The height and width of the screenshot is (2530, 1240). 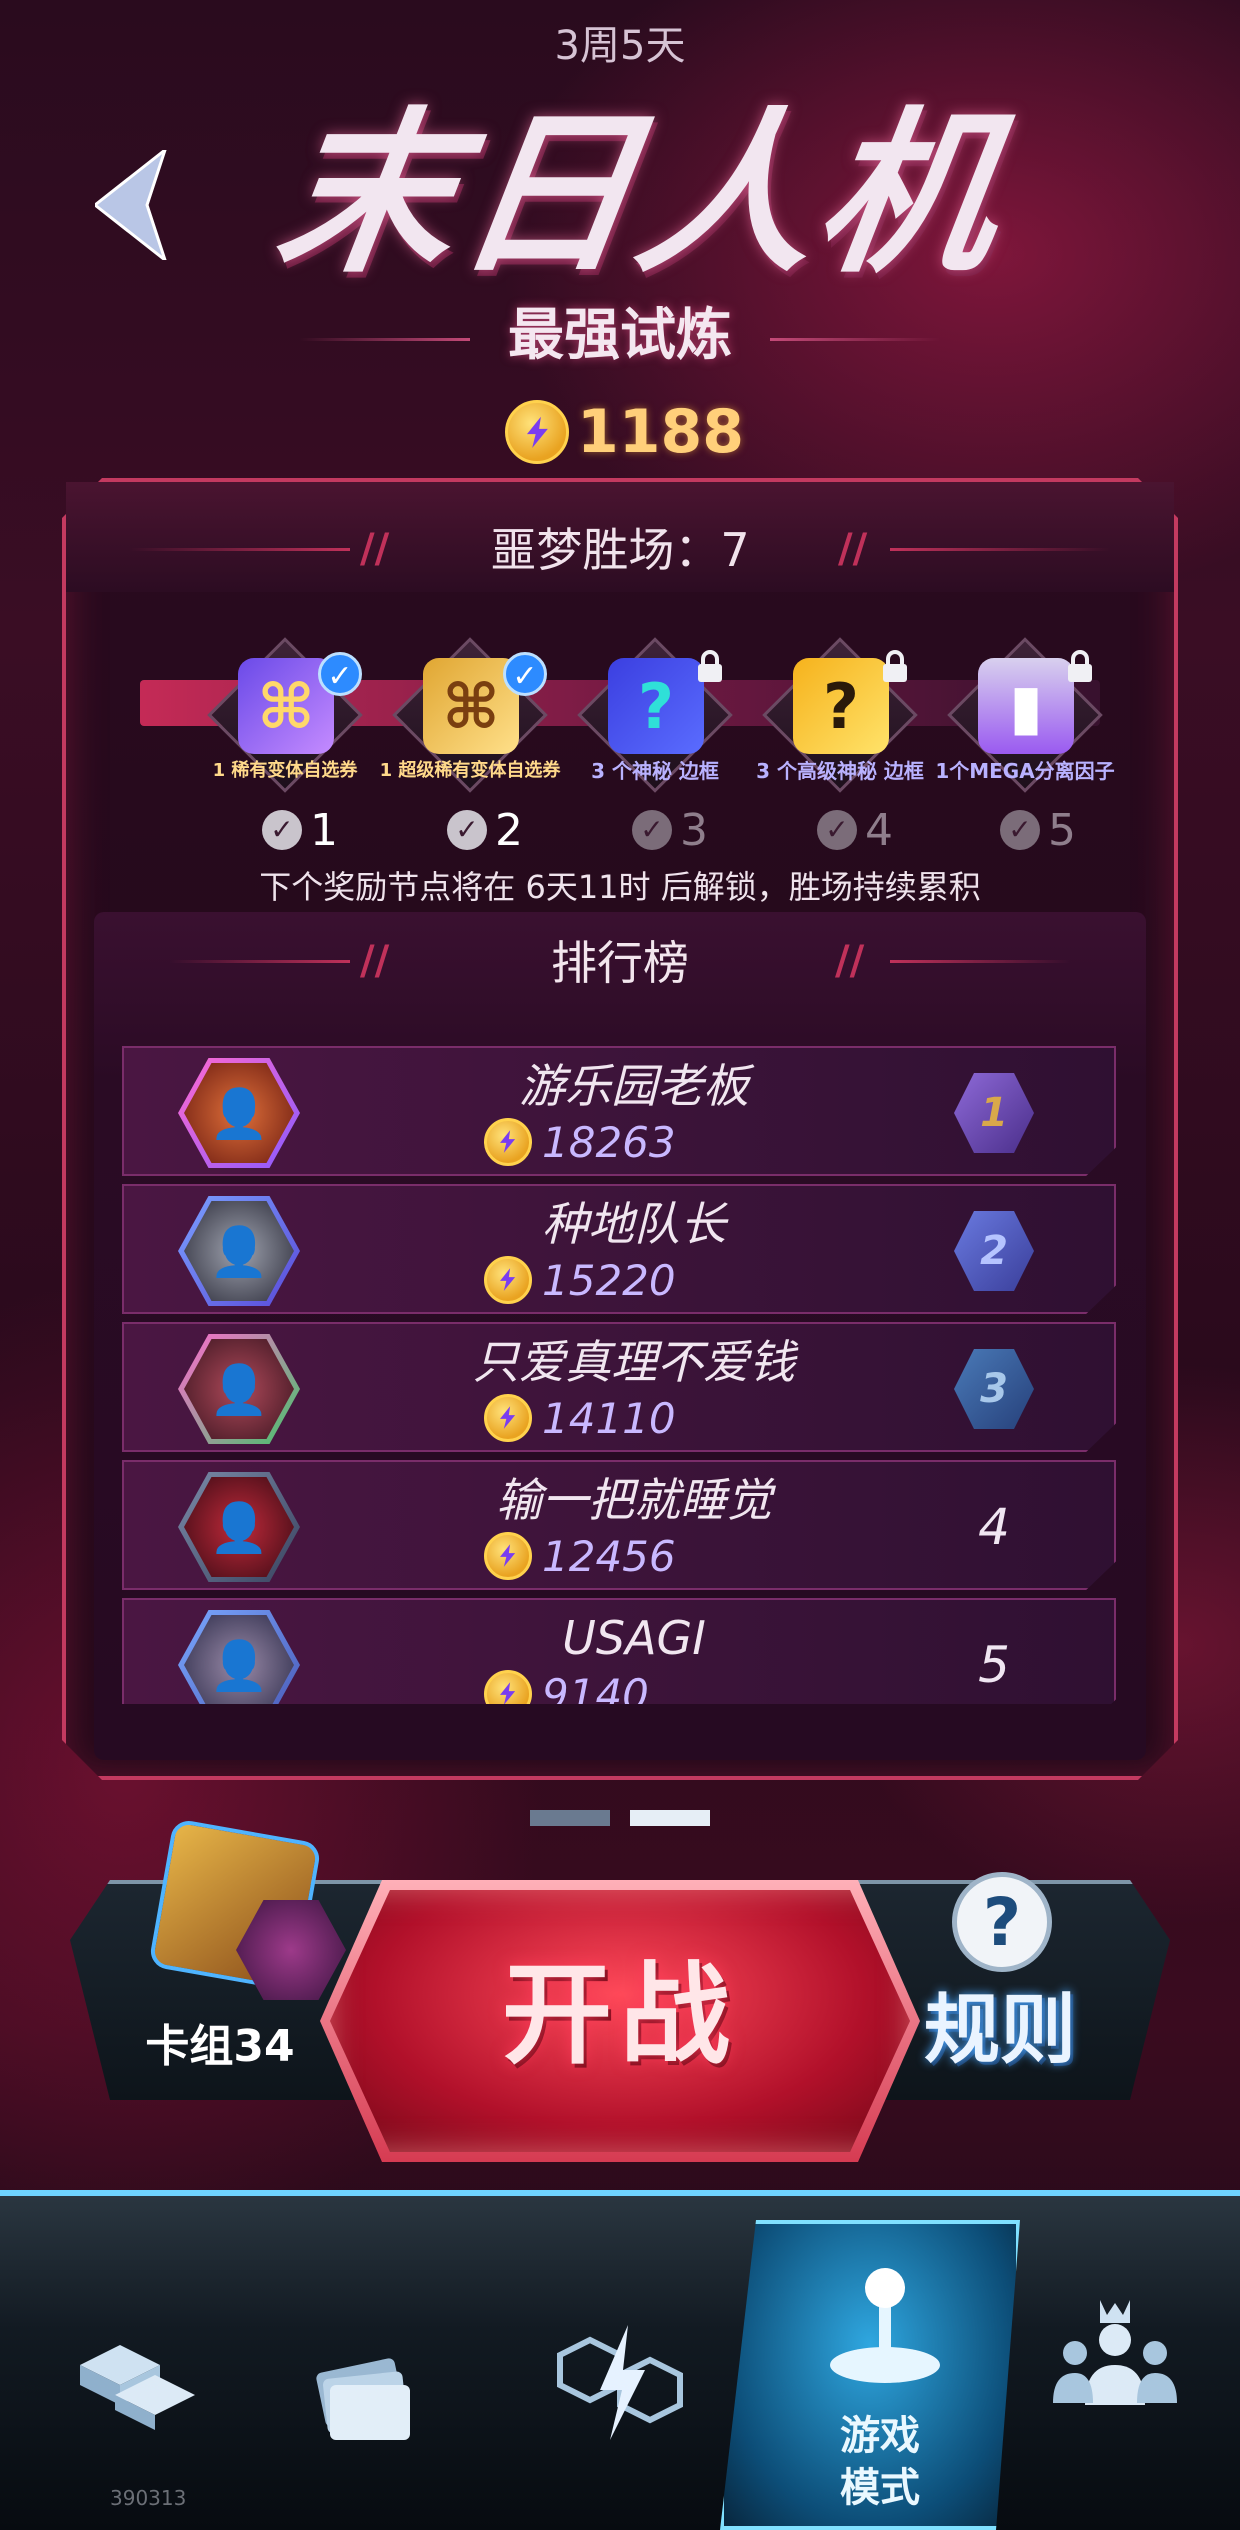 I want to click on player-name: USAGI, so click(x=634, y=1638).